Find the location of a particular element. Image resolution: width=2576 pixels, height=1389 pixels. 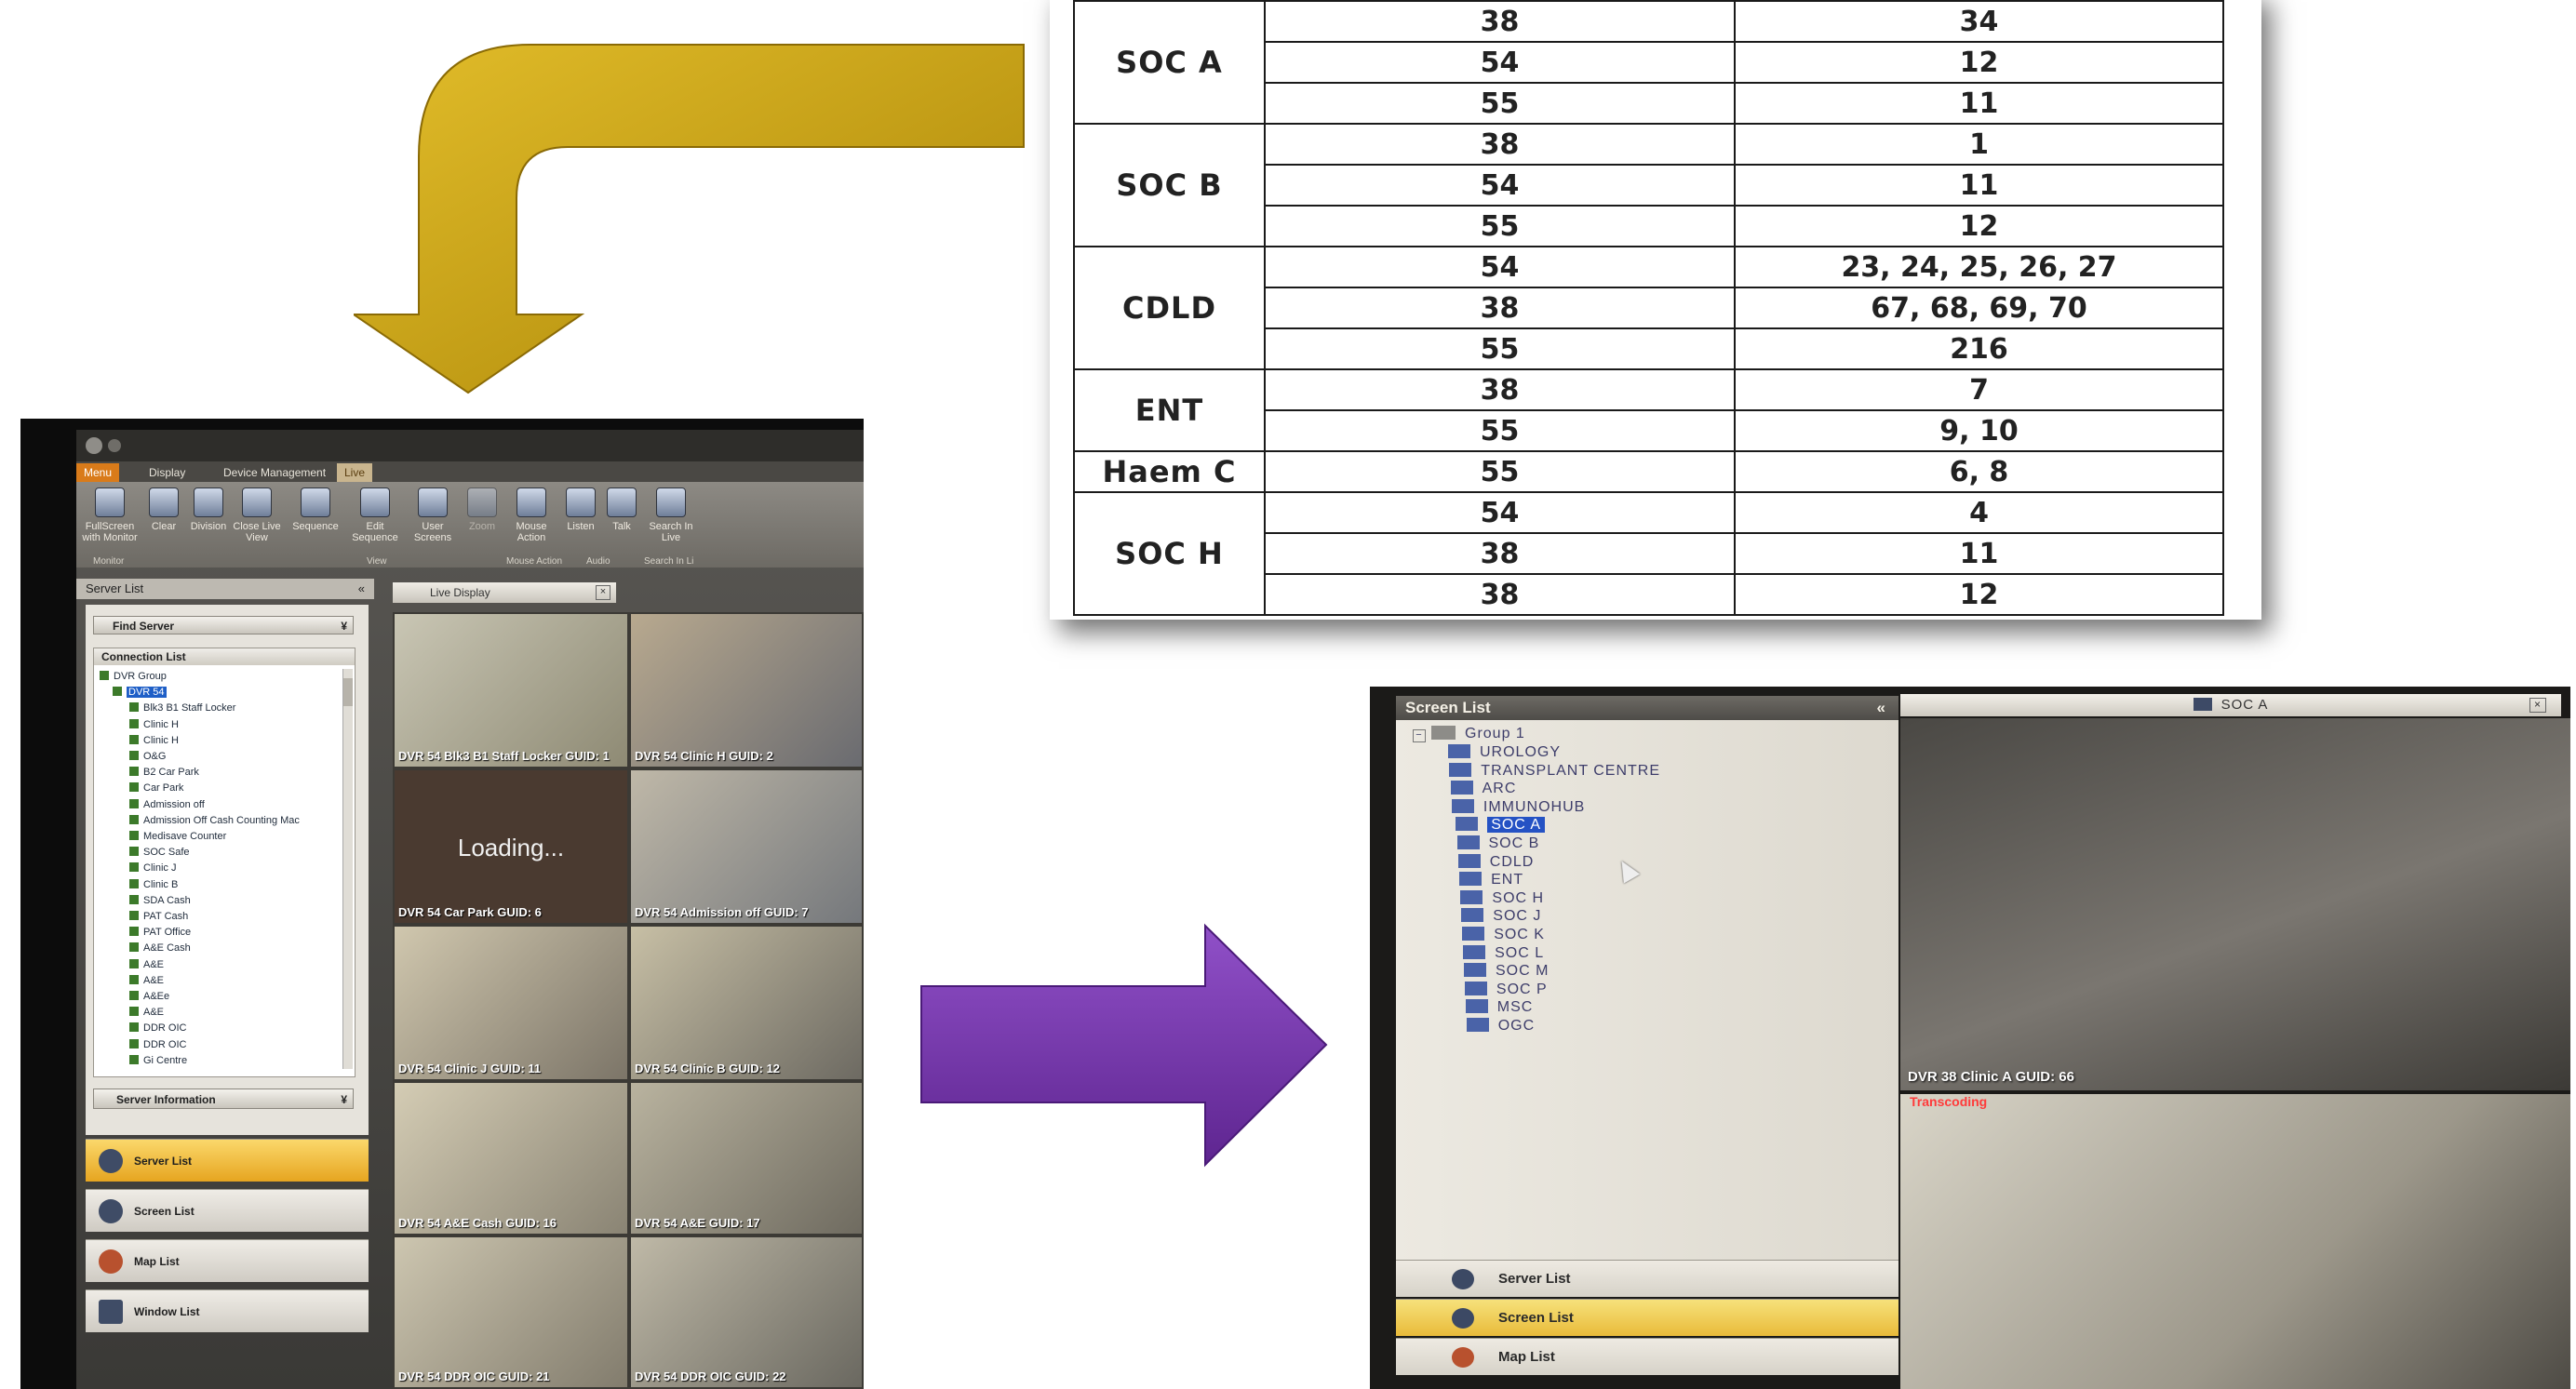

dvr-icon is located at coordinates (104, 675).